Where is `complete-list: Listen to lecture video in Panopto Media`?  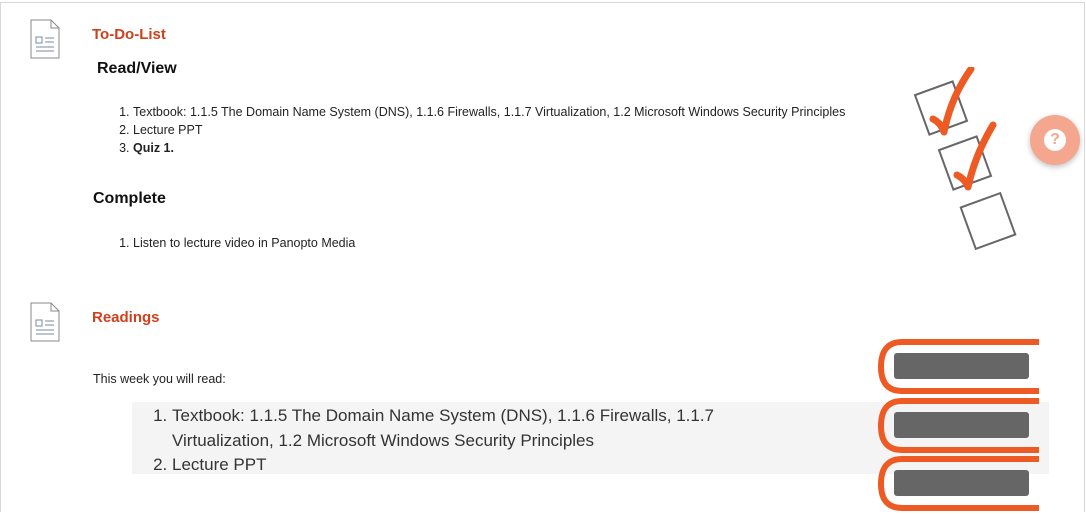
complete-list: Listen to lecture video in Panopto Media is located at coordinates (224, 243).